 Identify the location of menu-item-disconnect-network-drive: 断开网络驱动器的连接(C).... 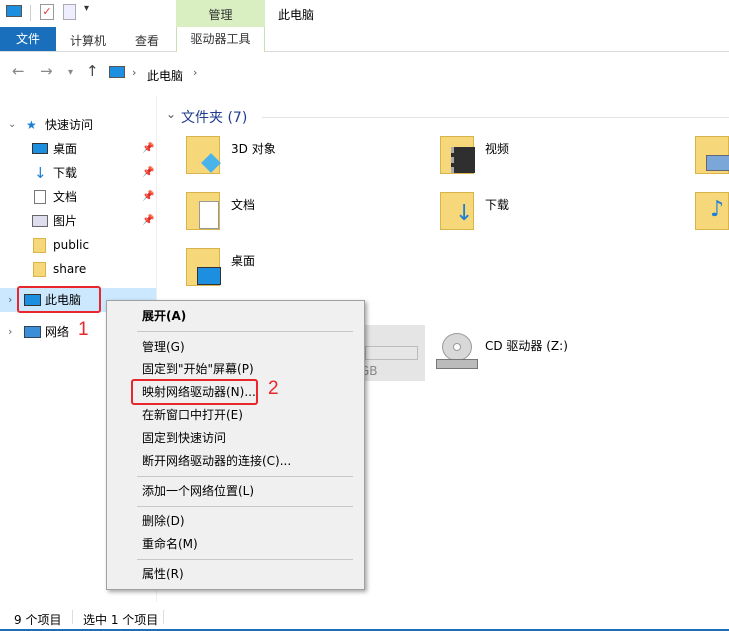
(216, 461).